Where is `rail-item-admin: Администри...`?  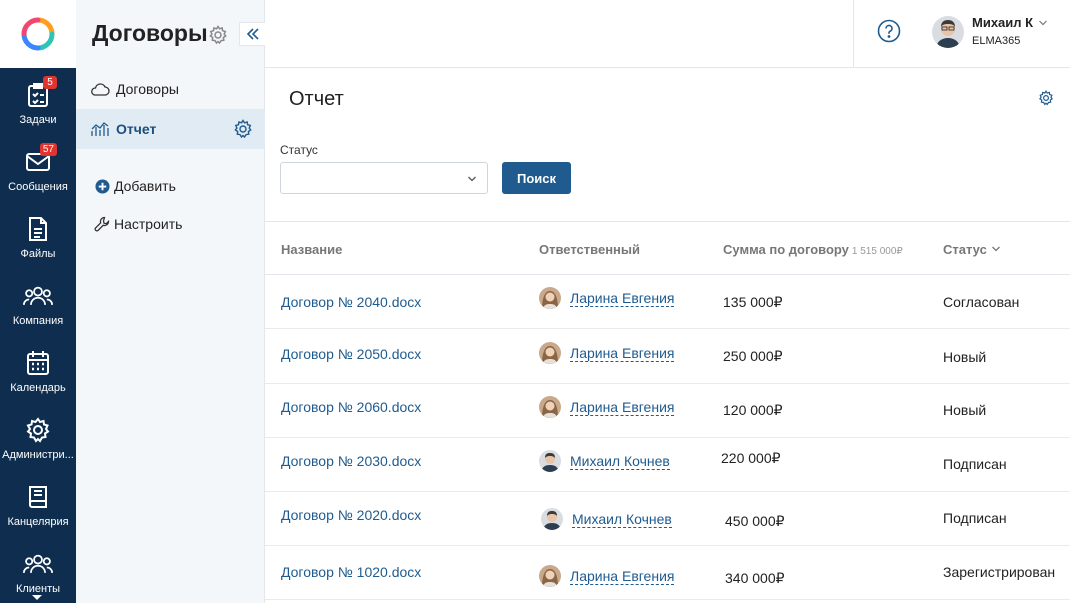
rail-item-admin: Администри... is located at coordinates (38, 436).